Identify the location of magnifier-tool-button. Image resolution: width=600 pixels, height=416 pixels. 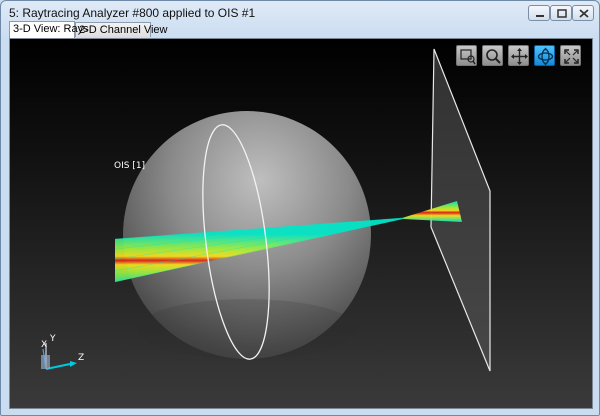
(492, 55).